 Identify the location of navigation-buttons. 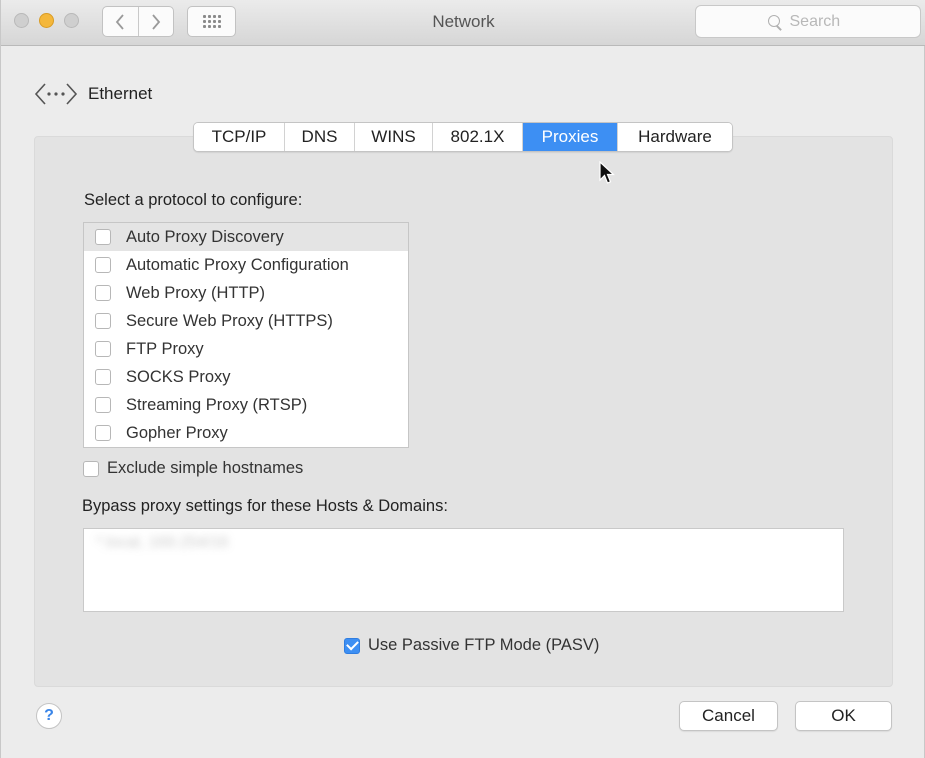
(138, 21).